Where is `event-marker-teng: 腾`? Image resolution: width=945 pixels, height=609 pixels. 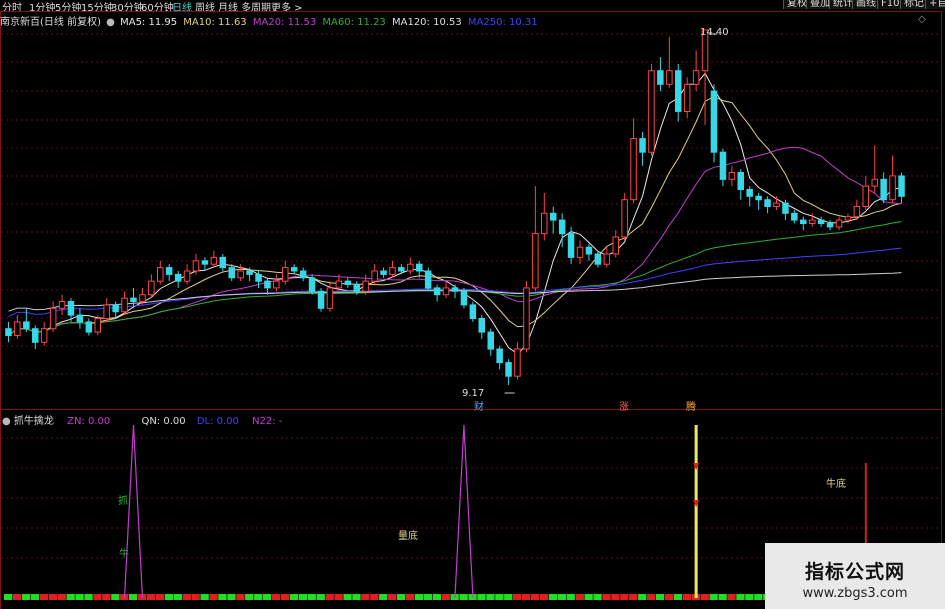 event-marker-teng: 腾 is located at coordinates (691, 405).